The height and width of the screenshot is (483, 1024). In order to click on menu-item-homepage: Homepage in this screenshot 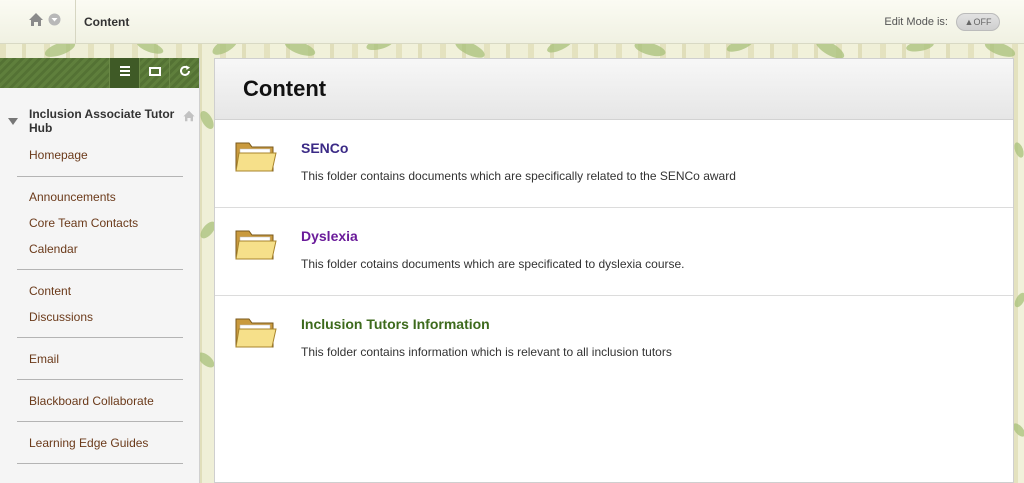, I will do `click(58, 155)`.